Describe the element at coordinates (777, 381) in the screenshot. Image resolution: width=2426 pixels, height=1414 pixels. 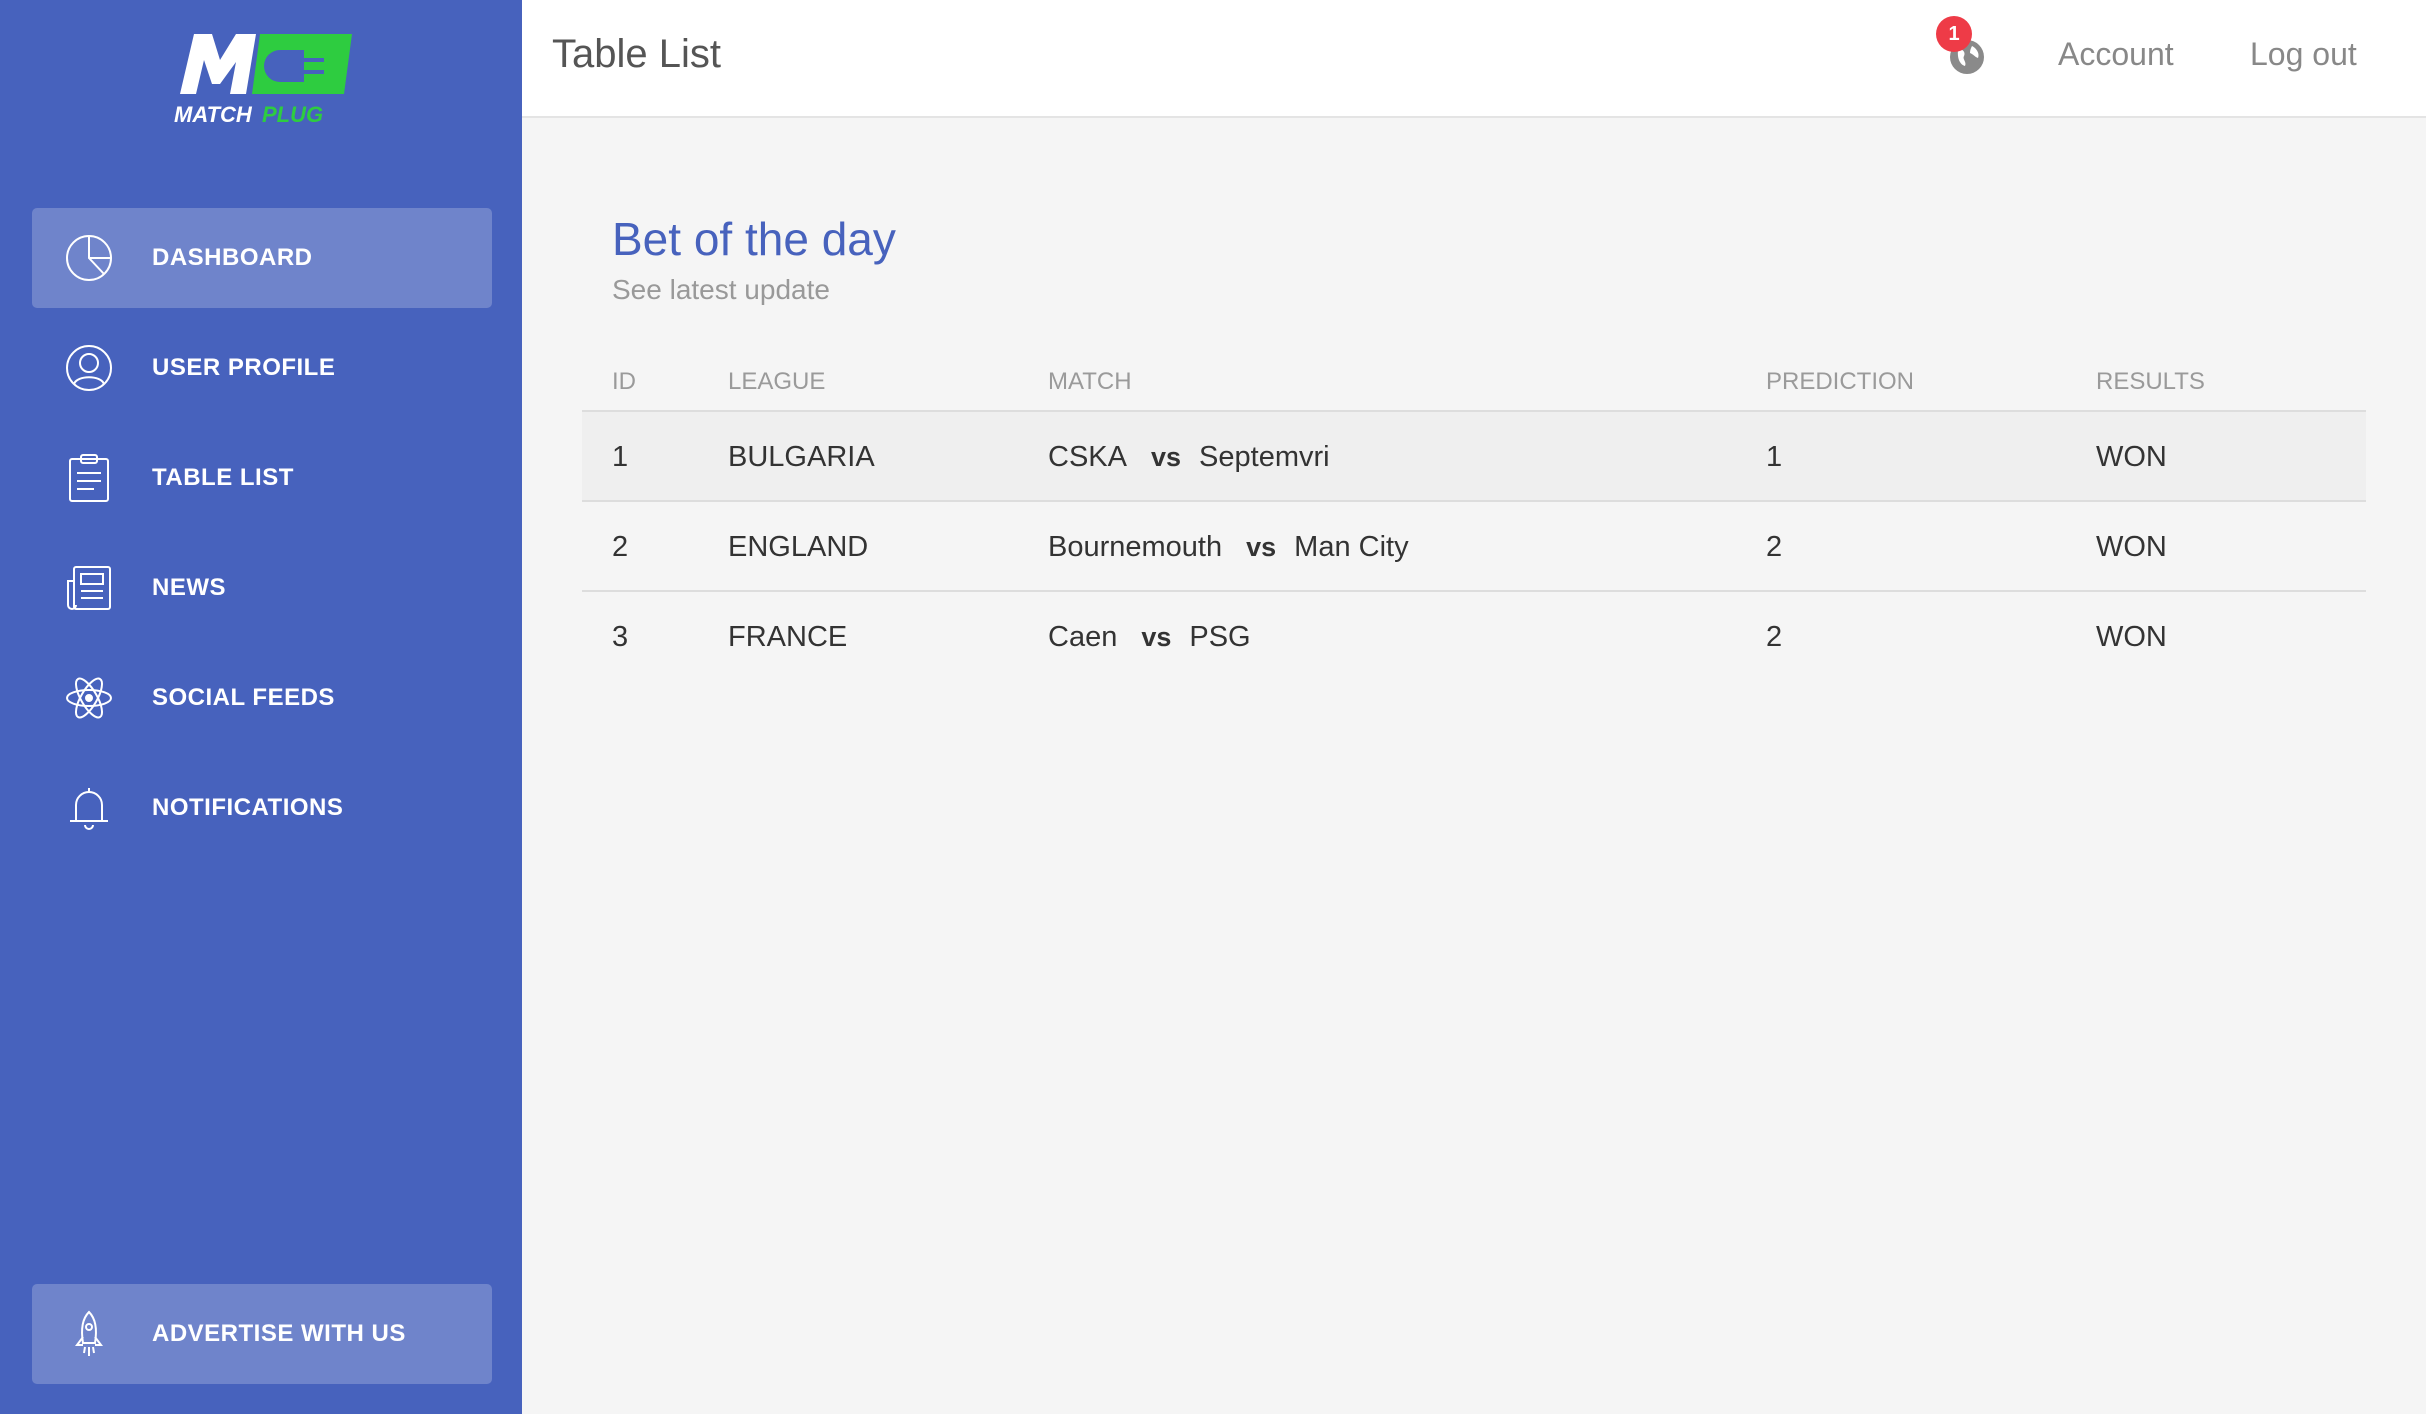
I see `column-header-league: LEAGUE` at that location.